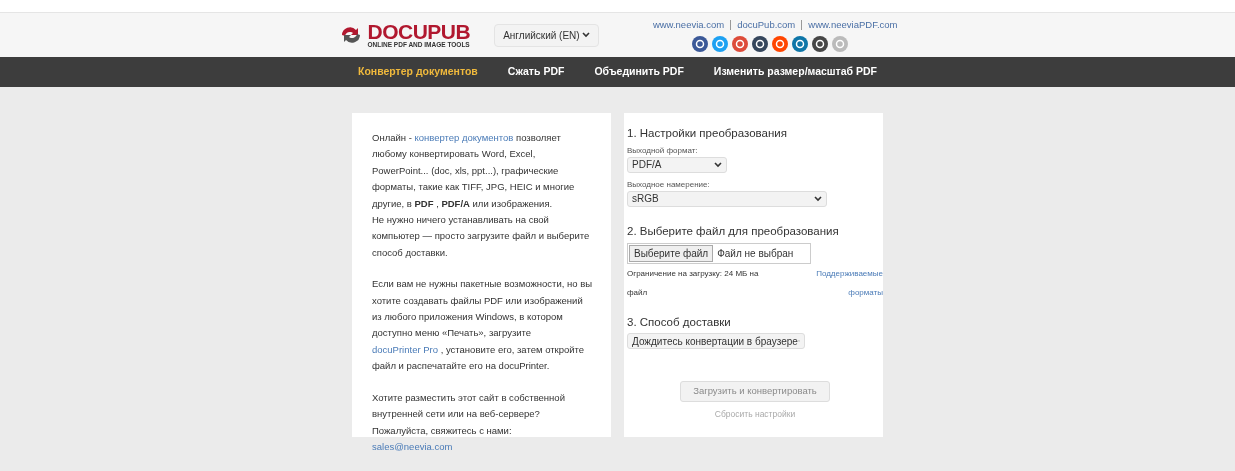 Image resolution: width=1235 pixels, height=471 pixels. What do you see at coordinates (405, 349) in the screenshot?
I see `text-link: docuPrinter Pro` at bounding box center [405, 349].